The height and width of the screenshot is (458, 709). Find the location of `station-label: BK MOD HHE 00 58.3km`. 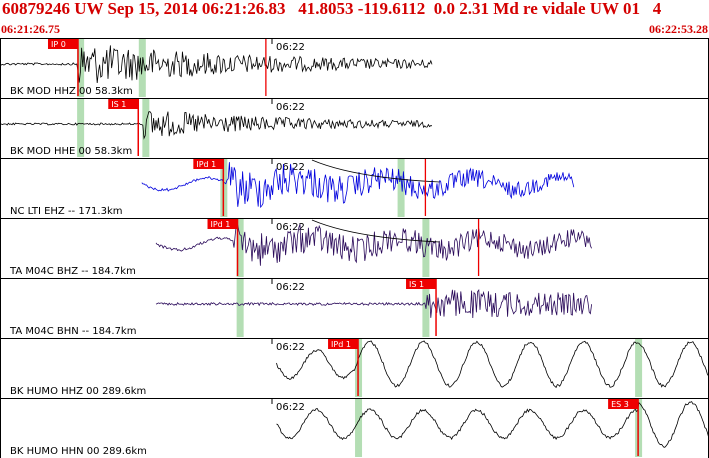

station-label: BK MOD HHE 00 58.3km is located at coordinates (71, 151).